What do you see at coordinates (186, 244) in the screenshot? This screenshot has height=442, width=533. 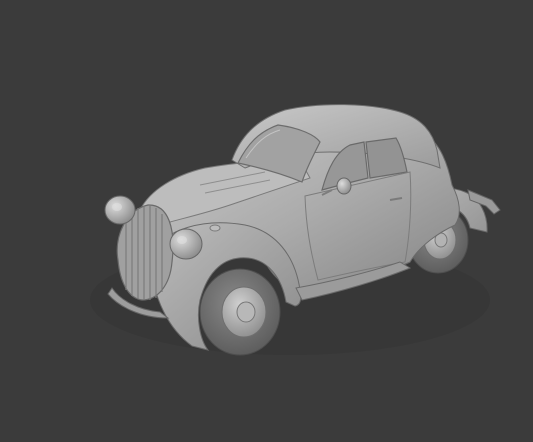 I see `headlight-right` at bounding box center [186, 244].